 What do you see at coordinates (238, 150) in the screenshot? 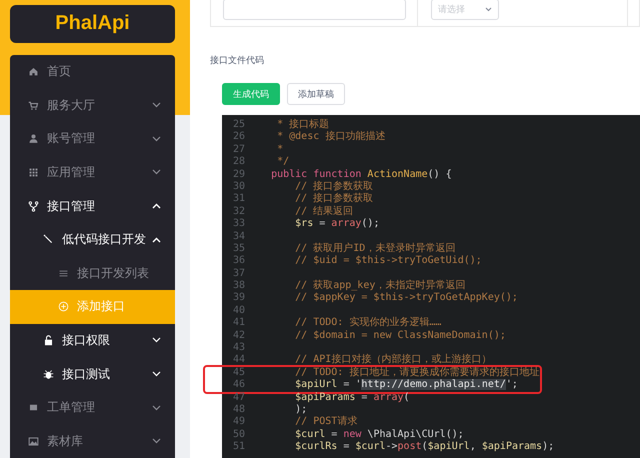
I see `line-number: 27` at bounding box center [238, 150].